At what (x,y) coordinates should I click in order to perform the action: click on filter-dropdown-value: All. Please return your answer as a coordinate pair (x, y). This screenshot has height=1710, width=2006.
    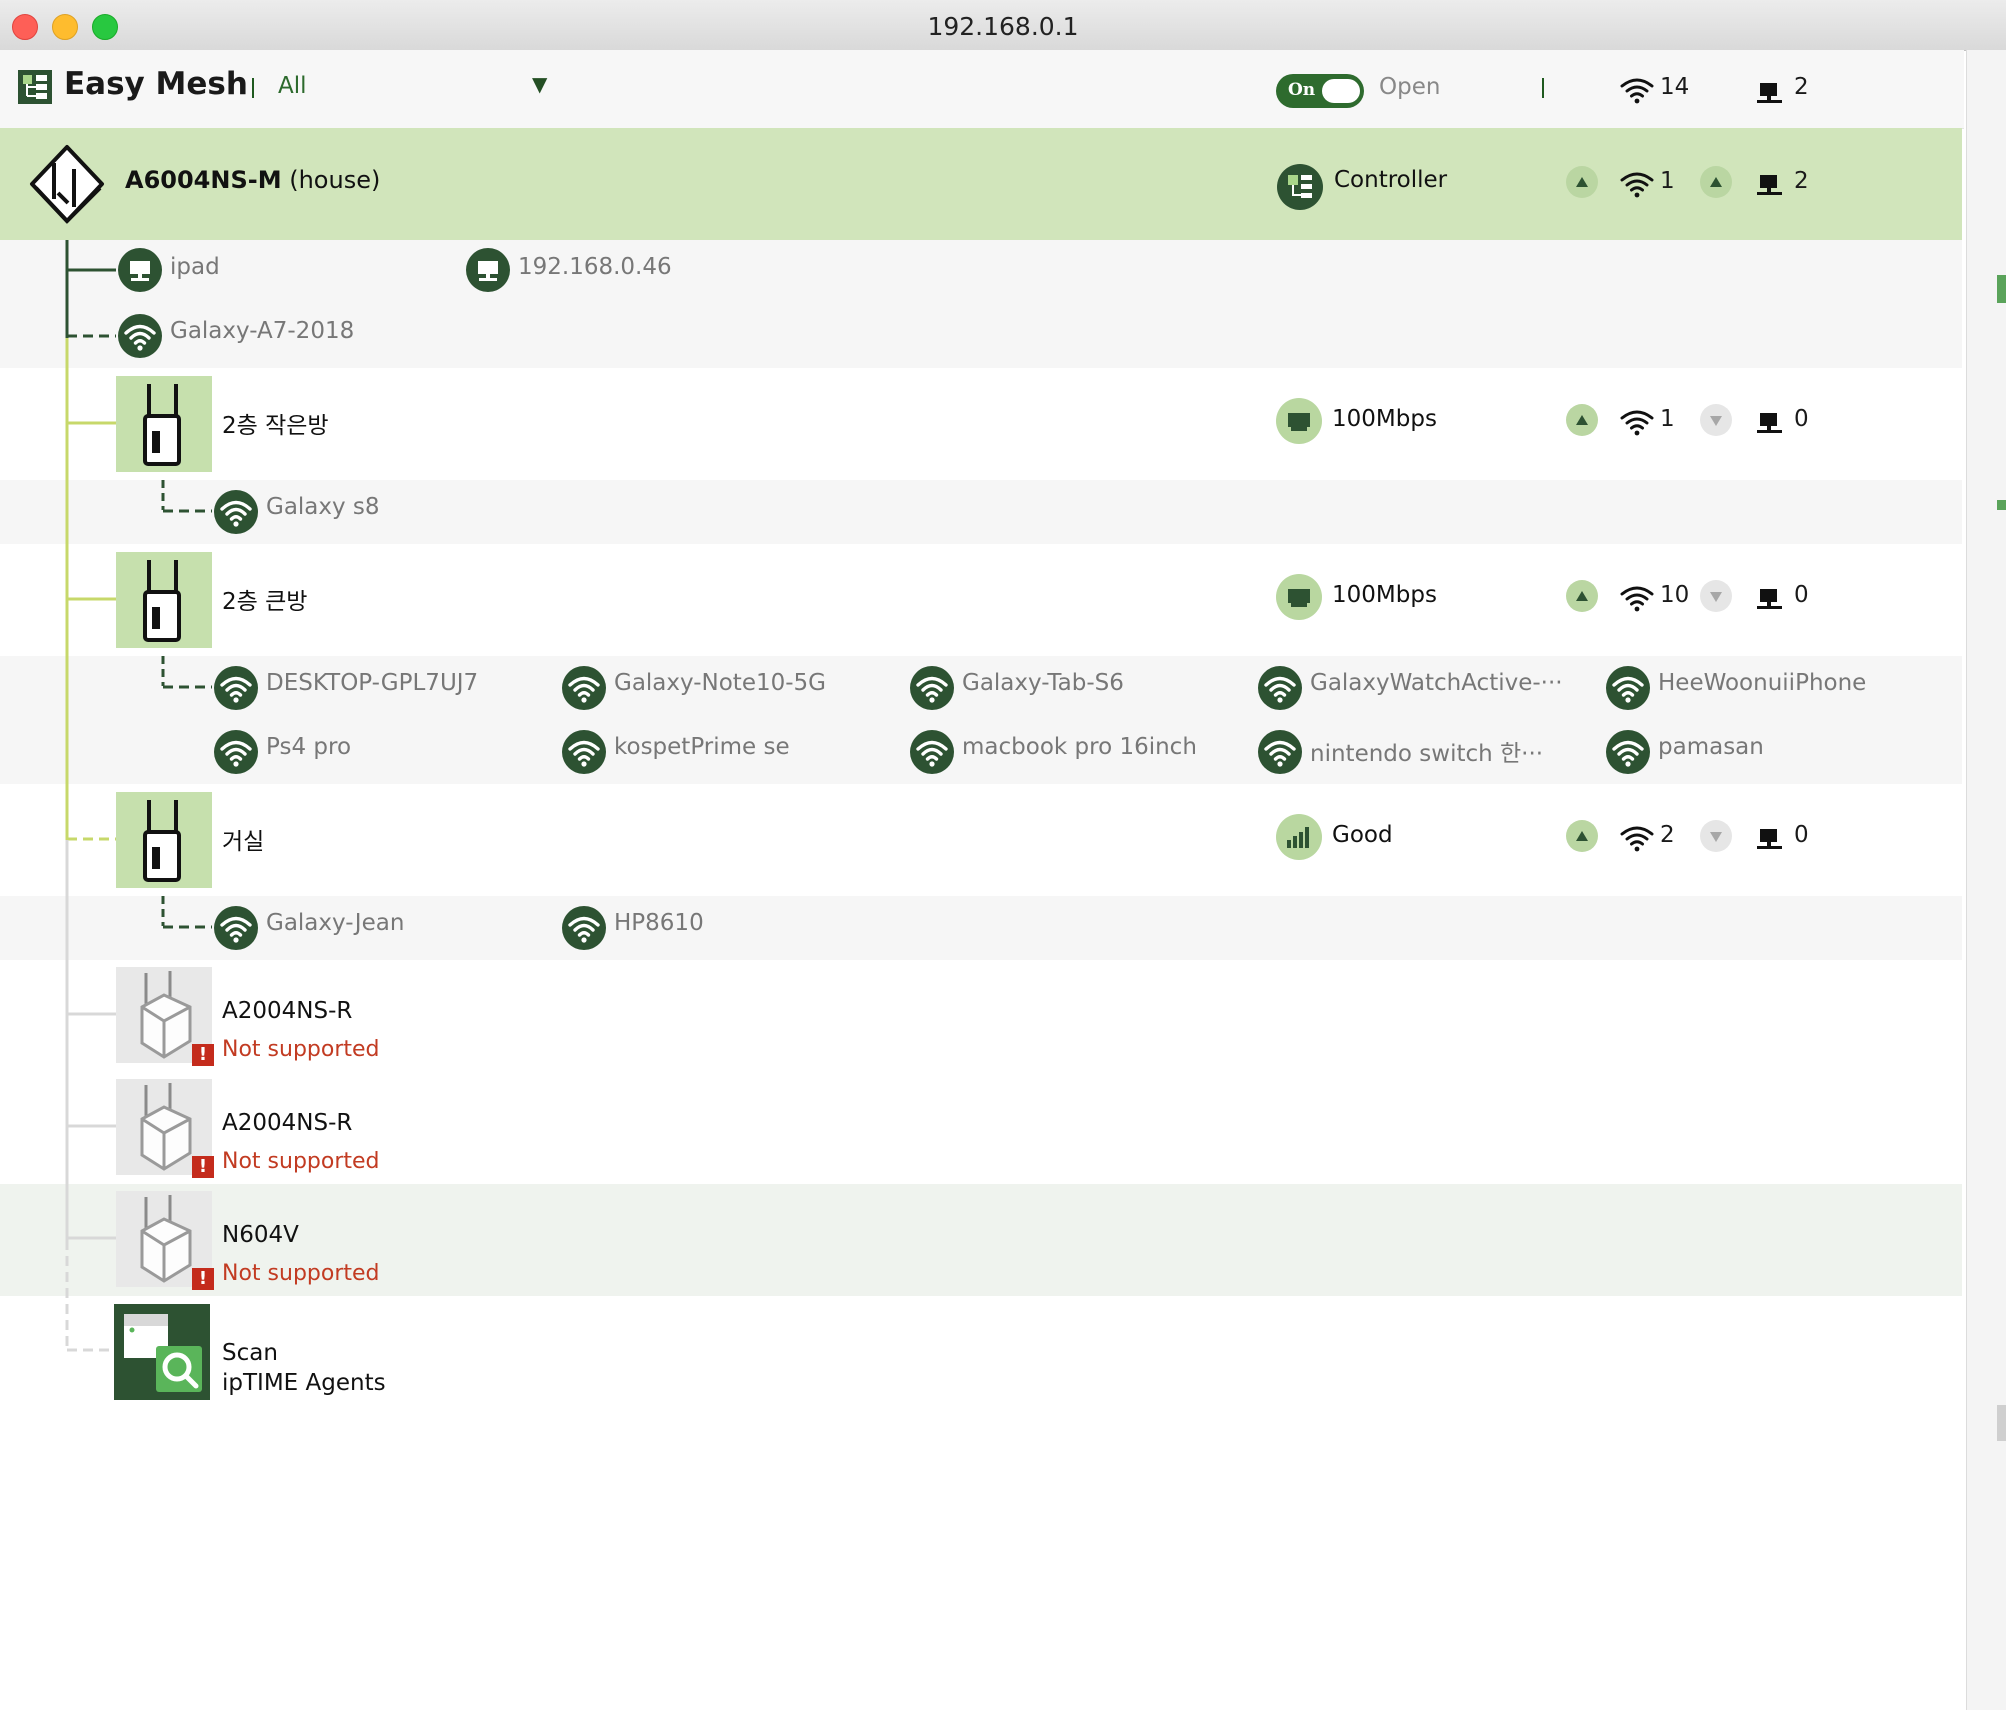
    Looking at the image, I should click on (292, 86).